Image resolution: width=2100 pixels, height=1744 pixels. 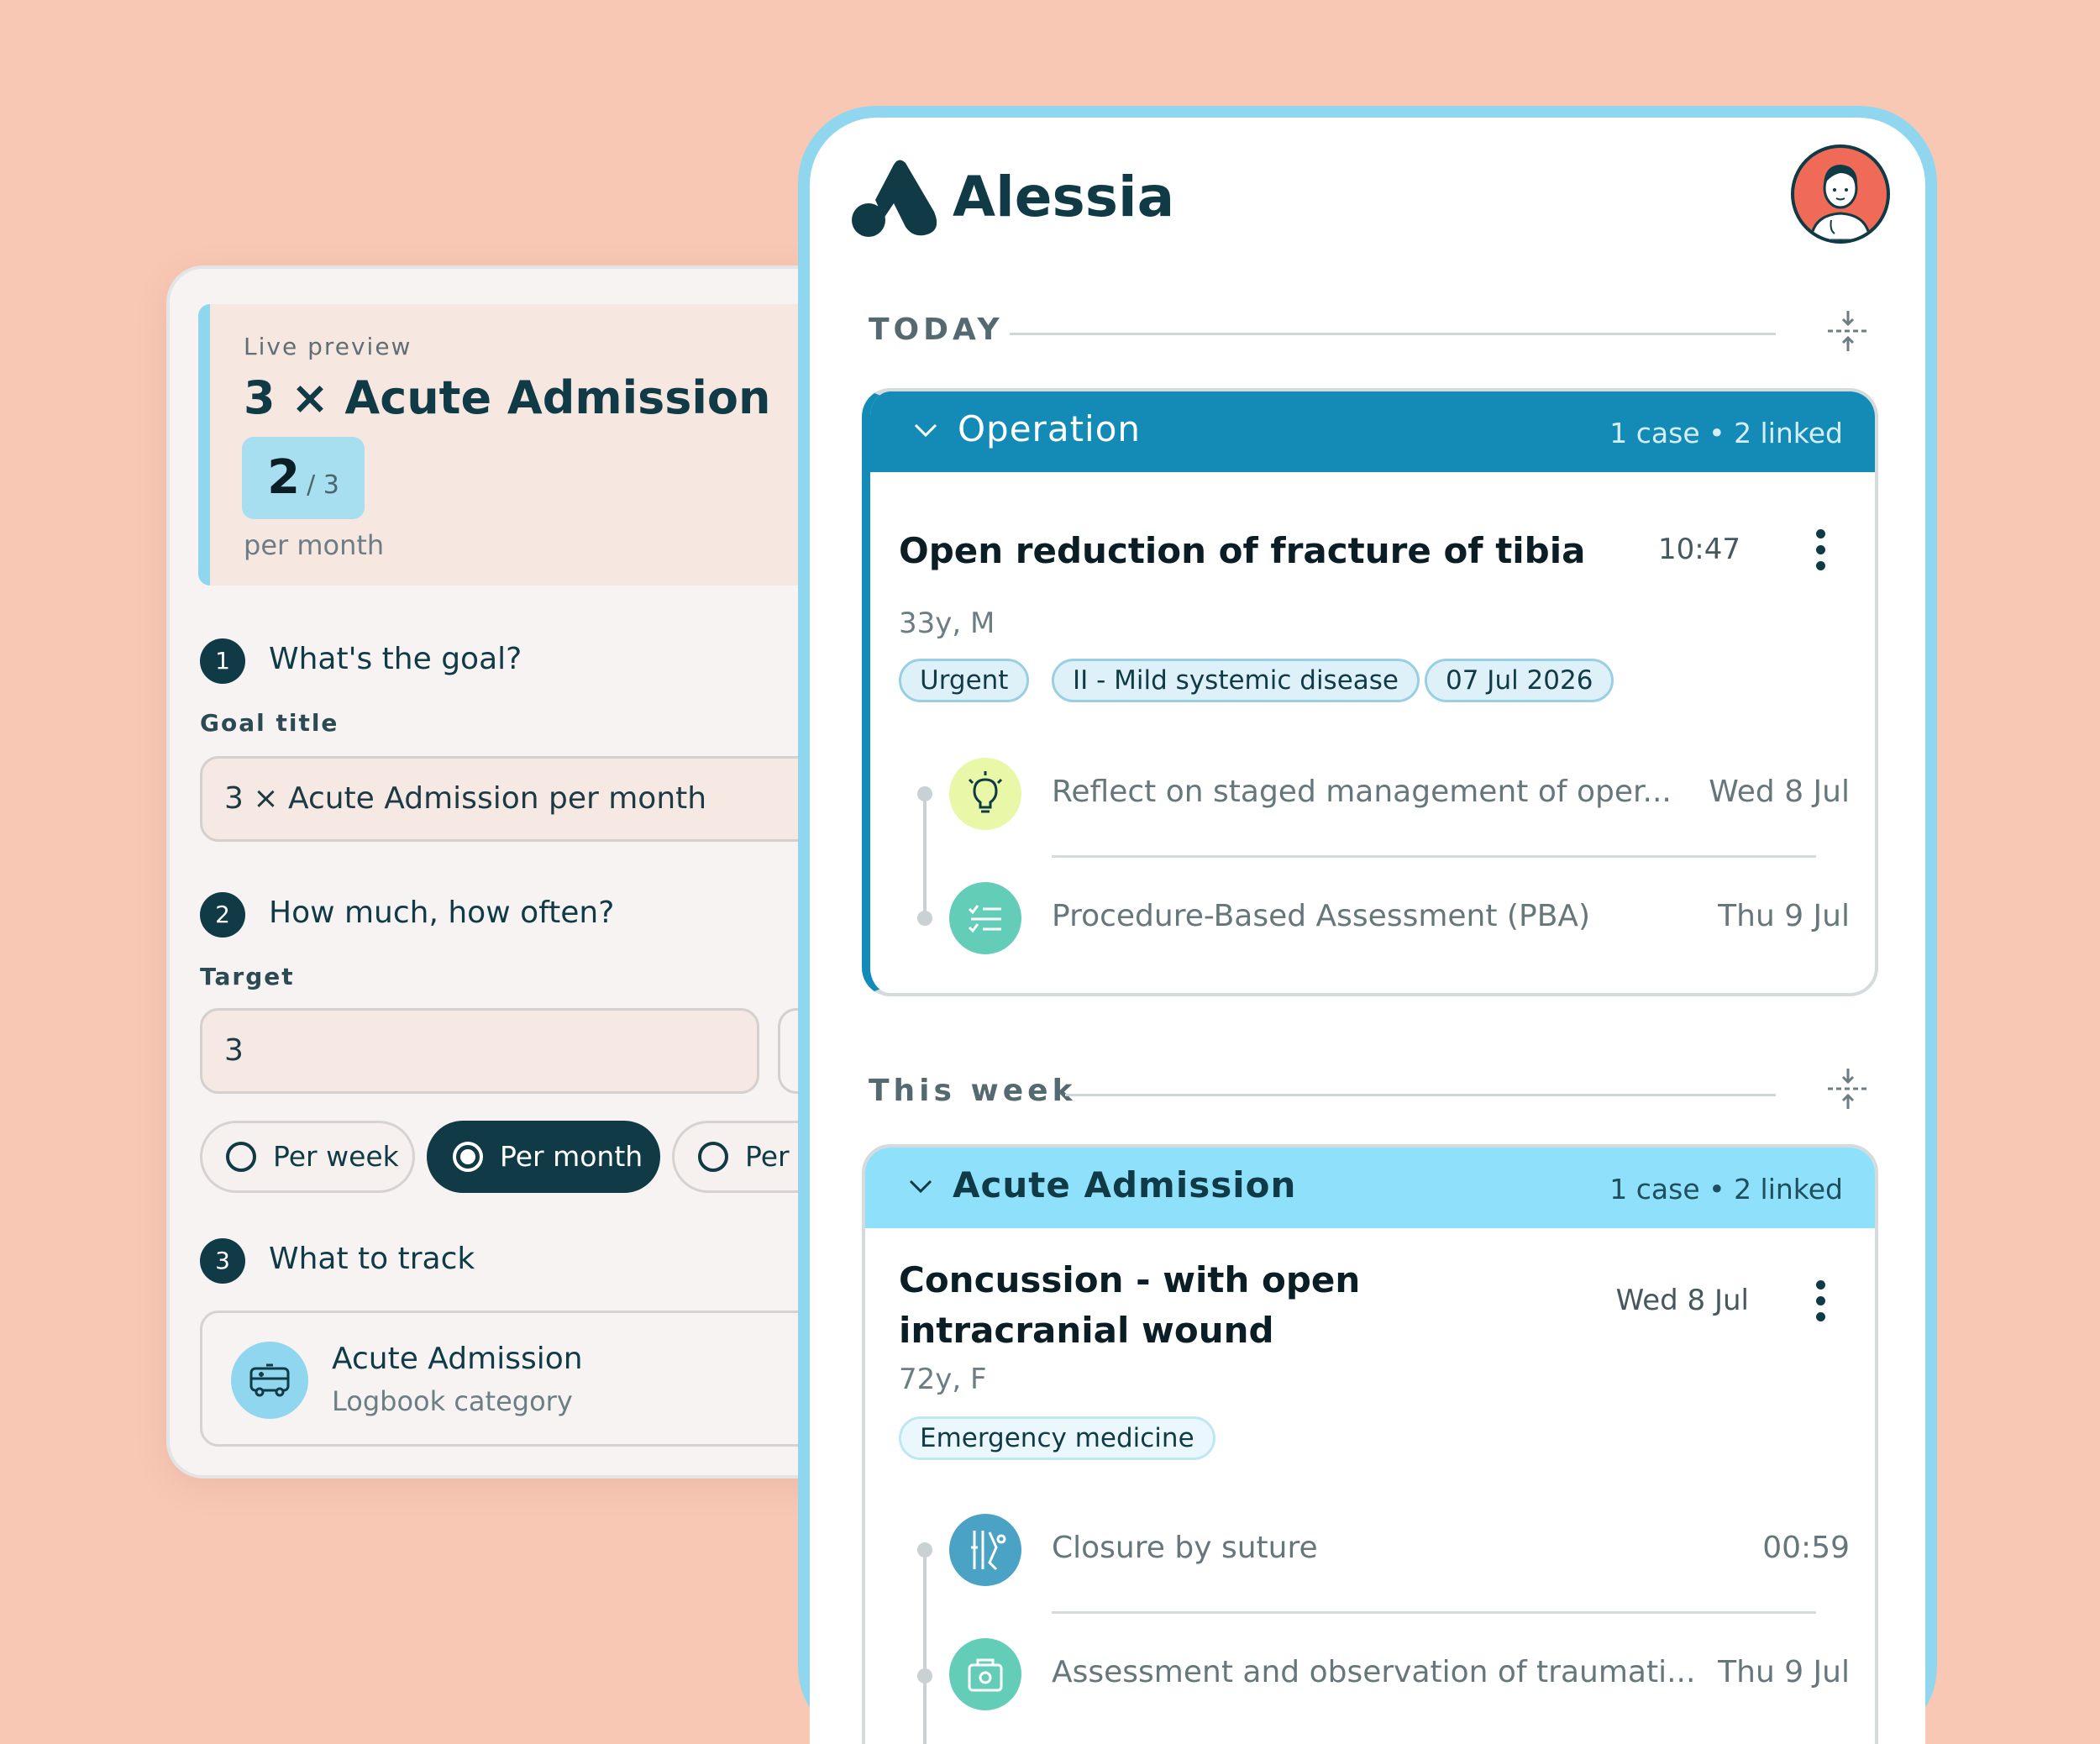 I want to click on period-label: Per, so click(x=767, y=1156).